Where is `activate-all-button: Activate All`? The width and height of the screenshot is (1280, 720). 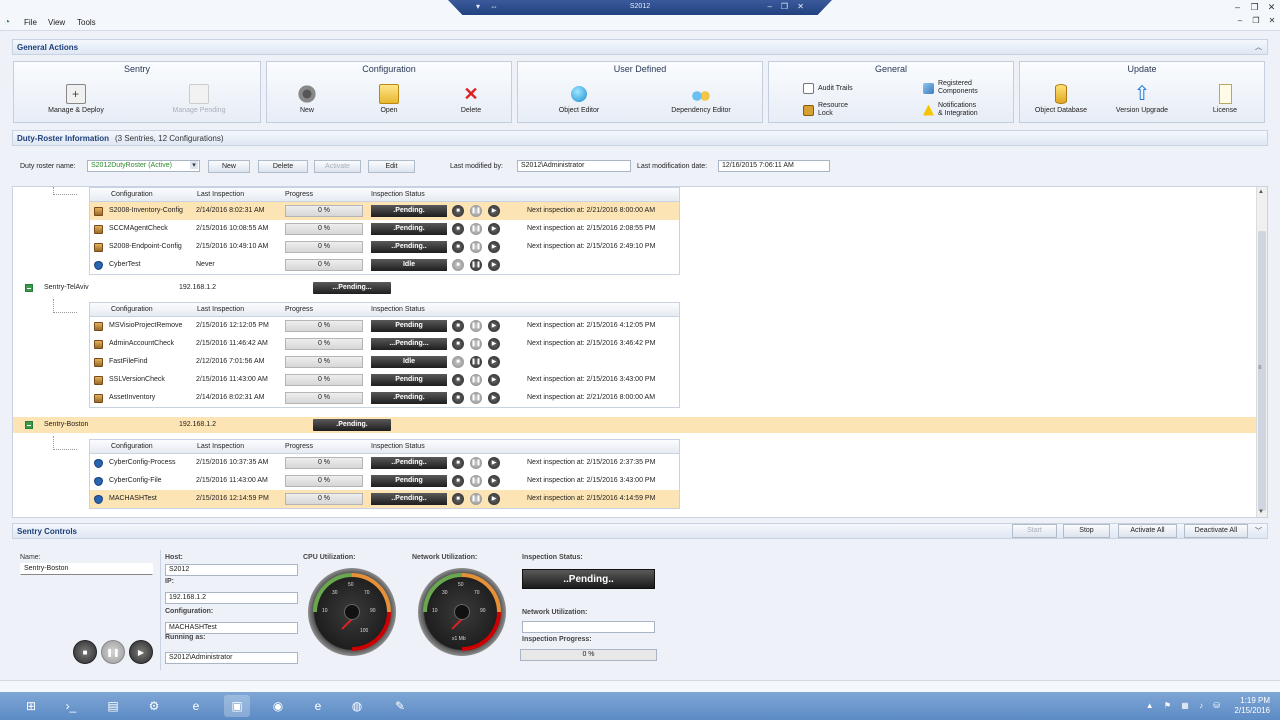 activate-all-button: Activate All is located at coordinates (1147, 531).